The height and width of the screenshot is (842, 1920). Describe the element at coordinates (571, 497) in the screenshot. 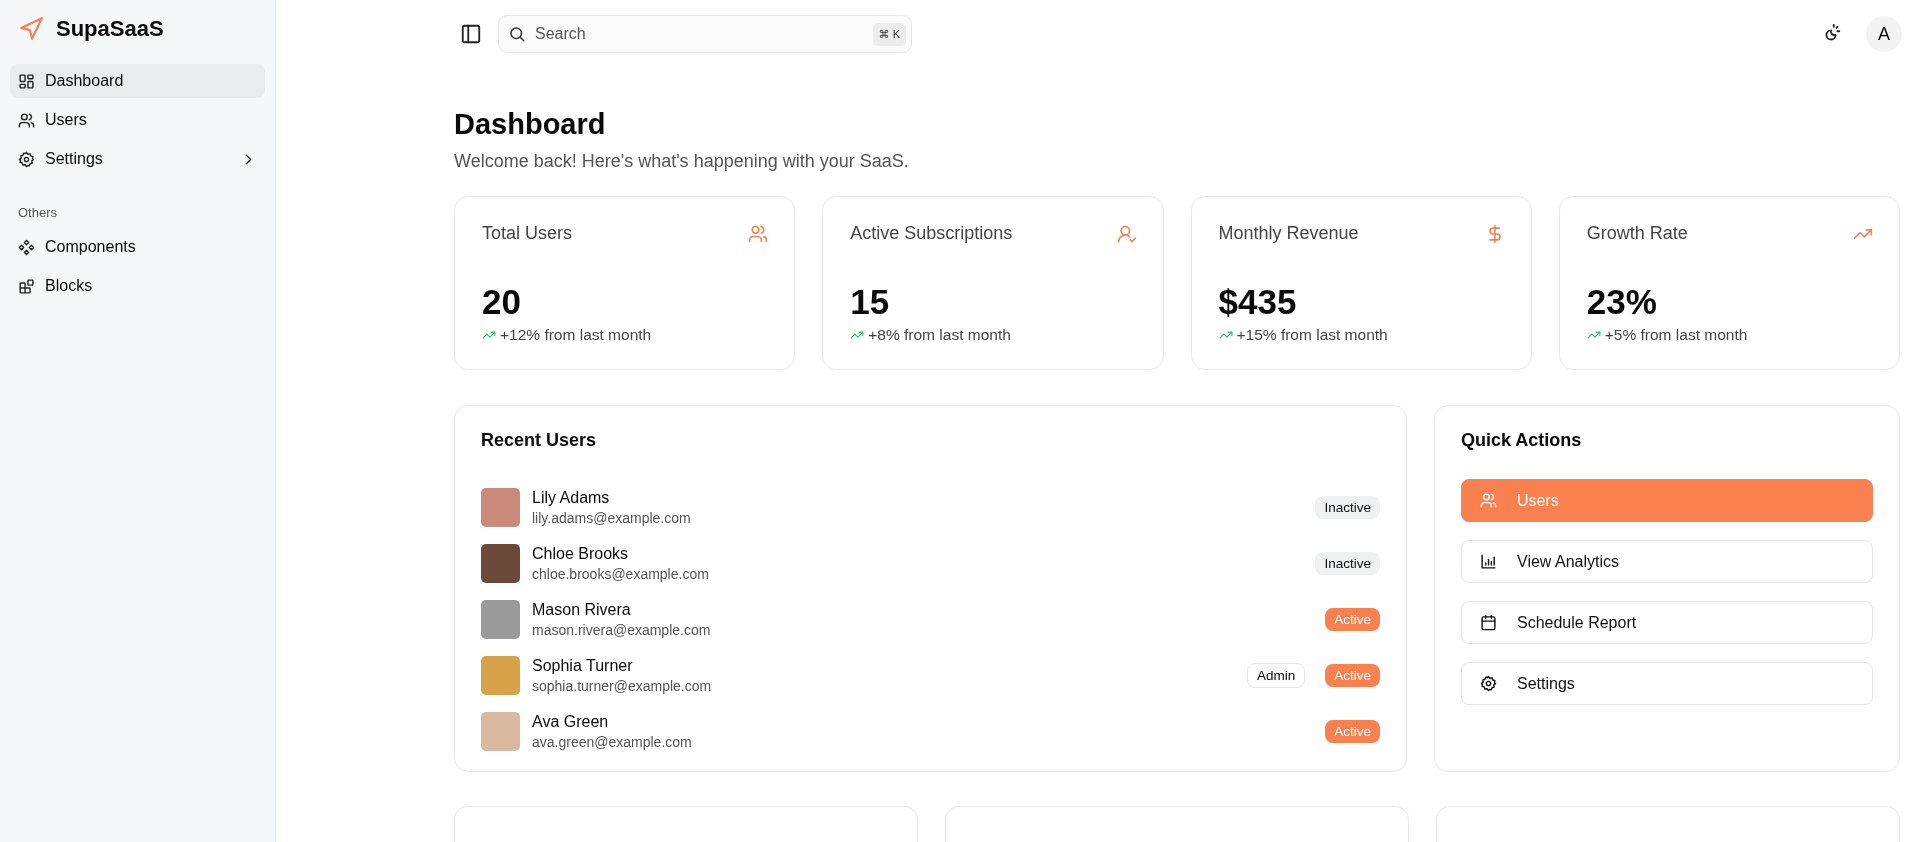

I see `user-name: Lily Adams` at that location.